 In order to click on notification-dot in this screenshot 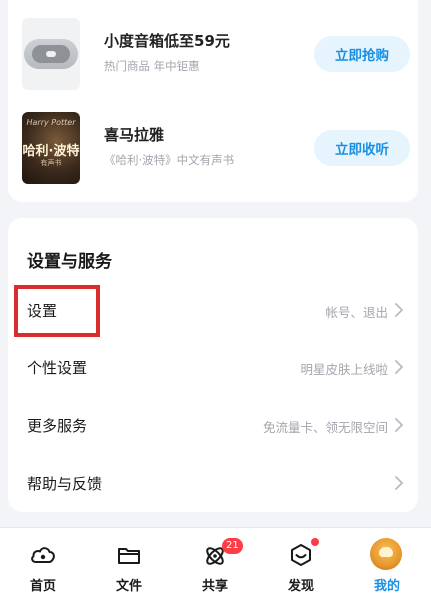, I will do `click(315, 542)`.